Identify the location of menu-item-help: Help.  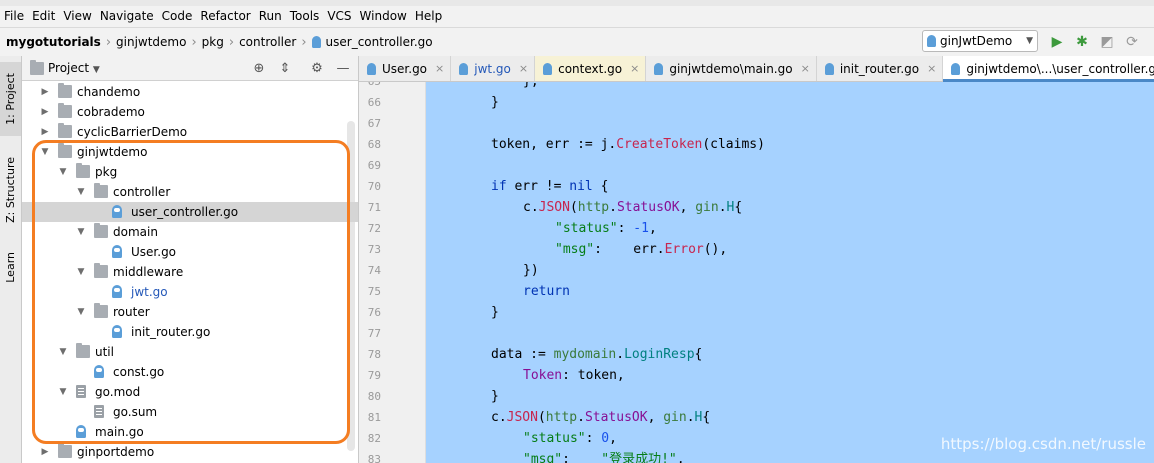
(428, 16).